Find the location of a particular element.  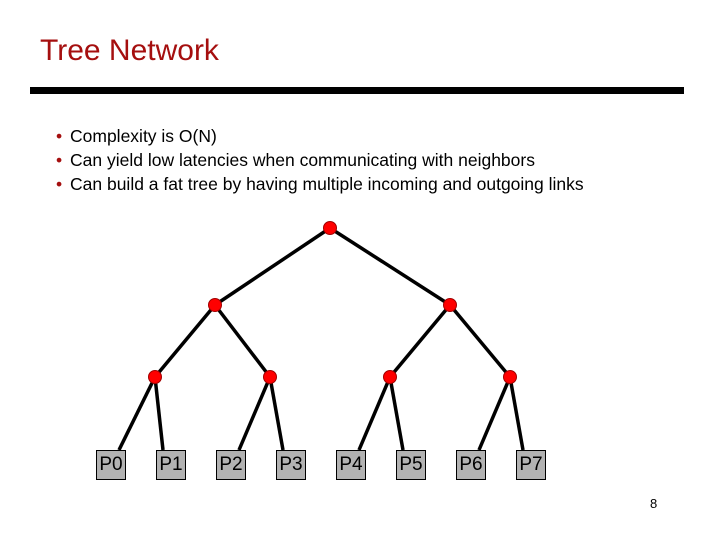

processor-node-p4: P4 is located at coordinates (351, 465).